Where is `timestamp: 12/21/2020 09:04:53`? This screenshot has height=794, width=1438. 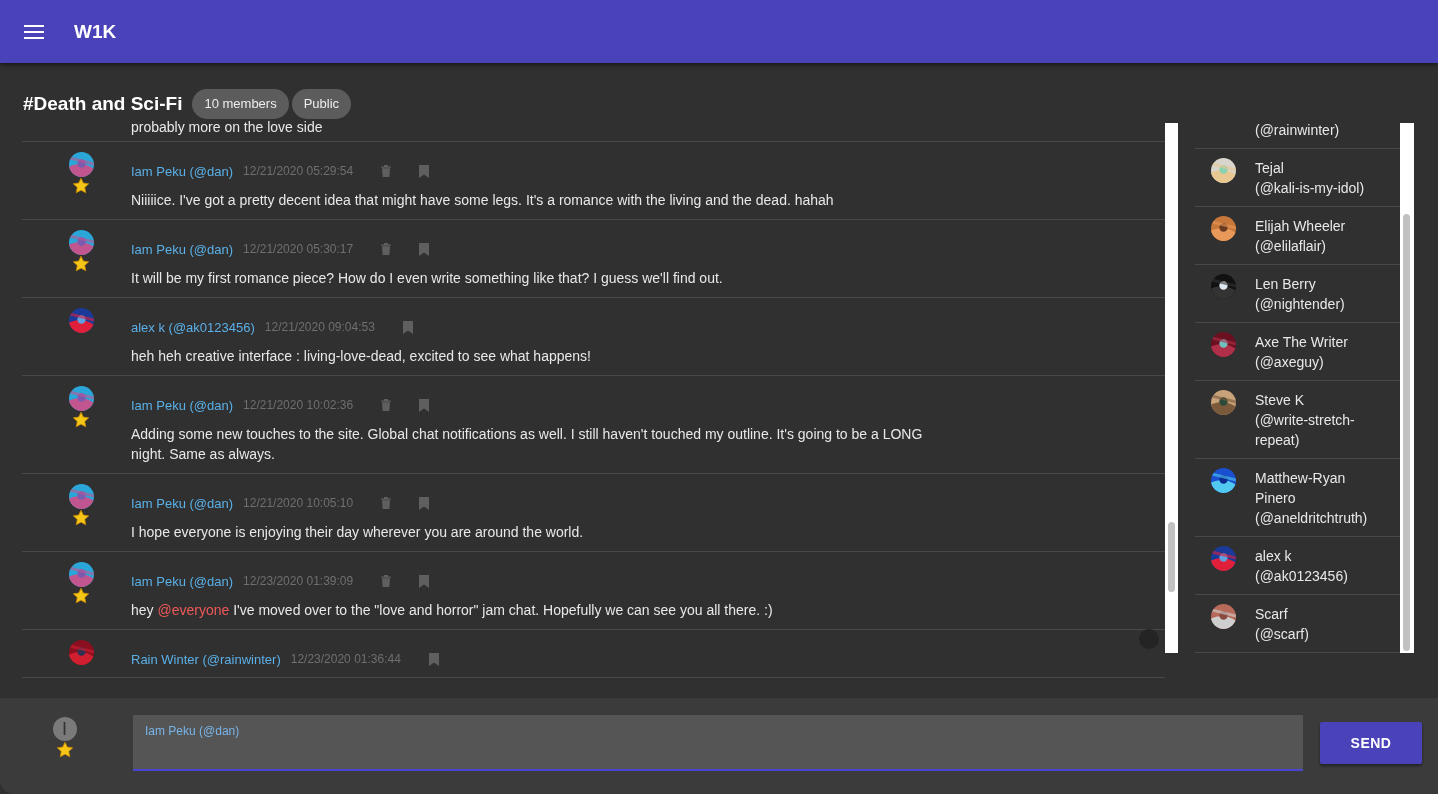
timestamp: 12/21/2020 09:04:53 is located at coordinates (319, 327).